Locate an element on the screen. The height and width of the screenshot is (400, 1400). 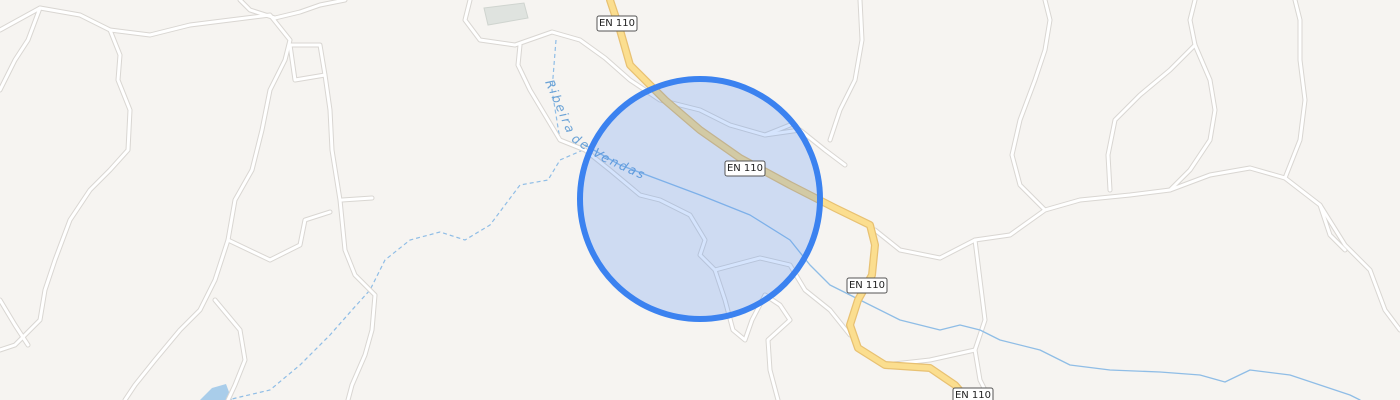
building is located at coordinates (506, 14).